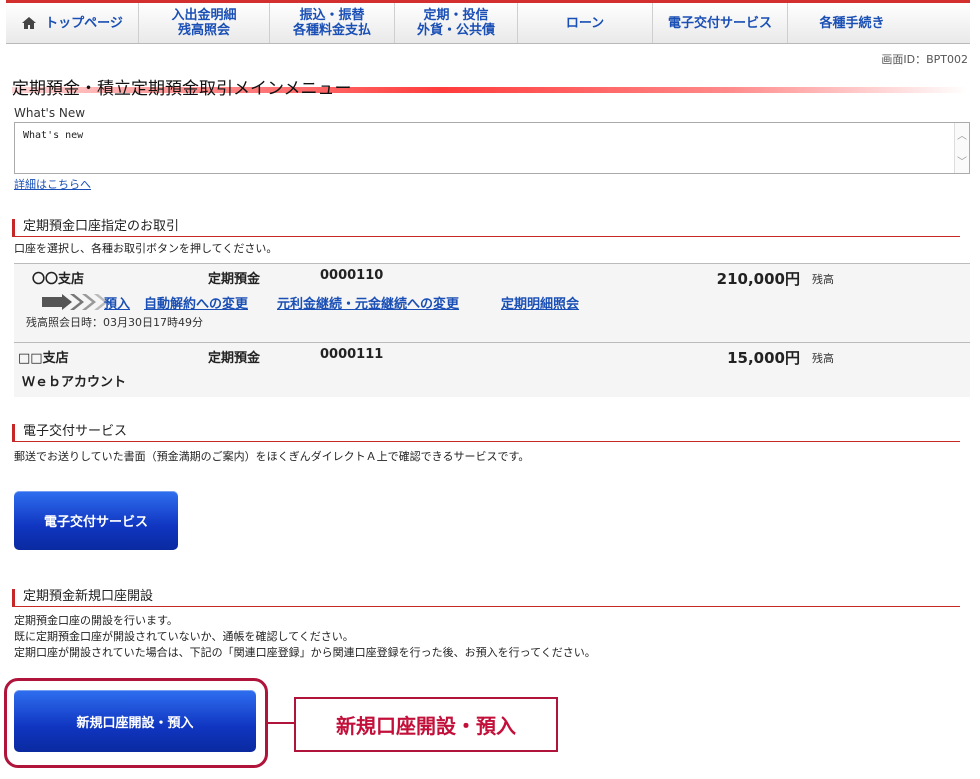 The width and height of the screenshot is (980, 779). What do you see at coordinates (196, 302) in the screenshot?
I see `action-auto-cancel: 自動解約への変更` at bounding box center [196, 302].